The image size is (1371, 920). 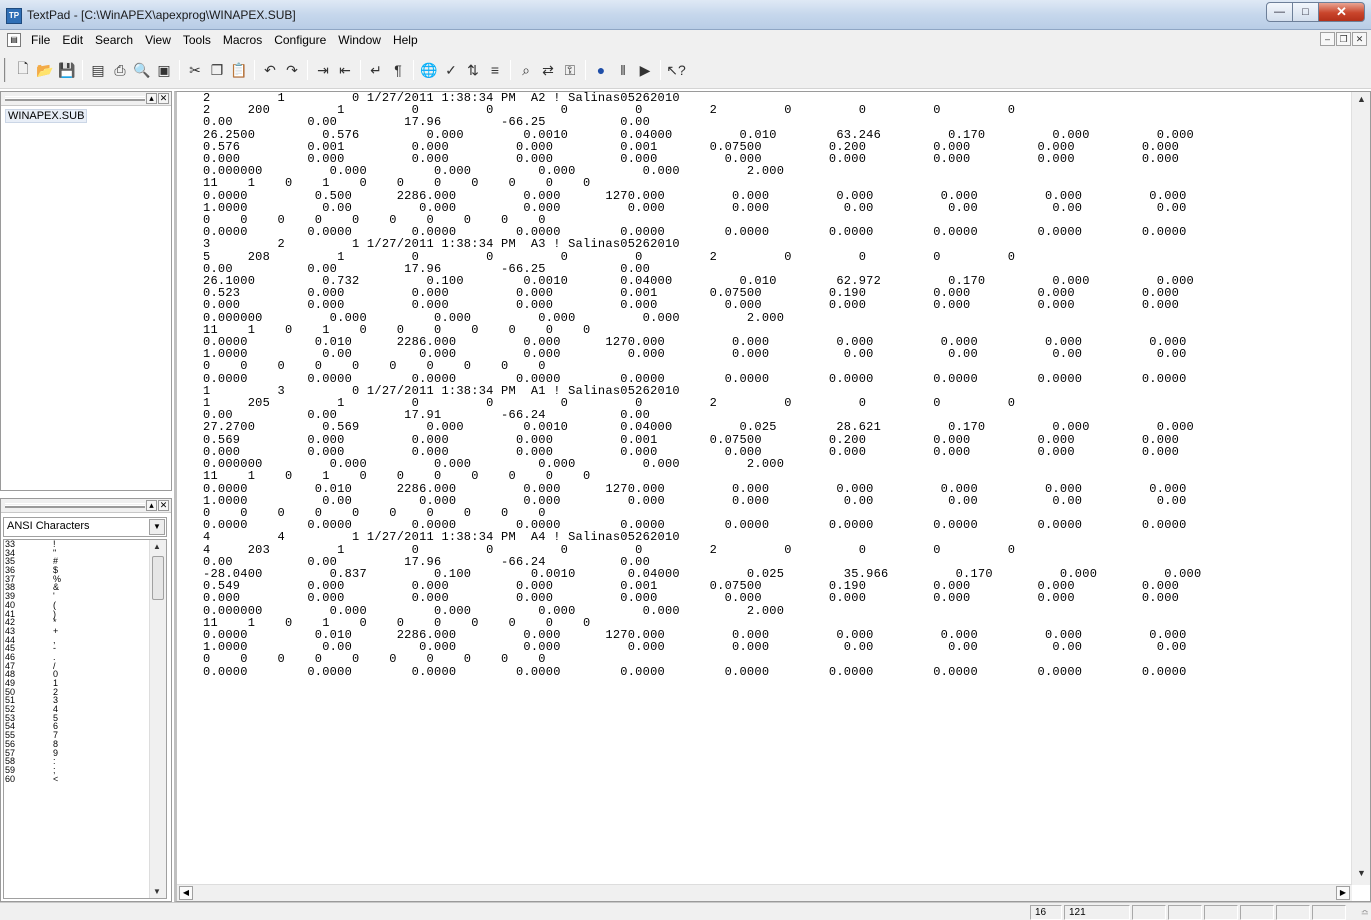 What do you see at coordinates (239, 70) in the screenshot?
I see `paste-button: 📋` at bounding box center [239, 70].